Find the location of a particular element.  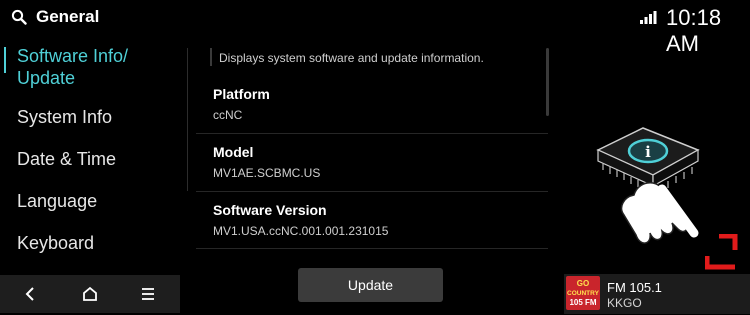

svg-text: COUNTRY is located at coordinates (583, 293).